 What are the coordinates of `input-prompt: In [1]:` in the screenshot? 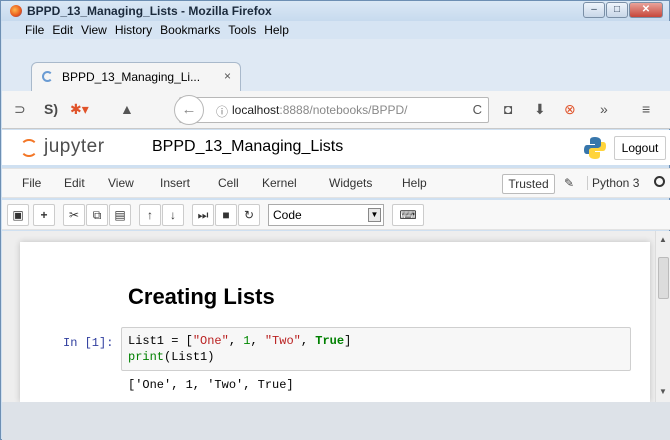 It's located at (88, 343).